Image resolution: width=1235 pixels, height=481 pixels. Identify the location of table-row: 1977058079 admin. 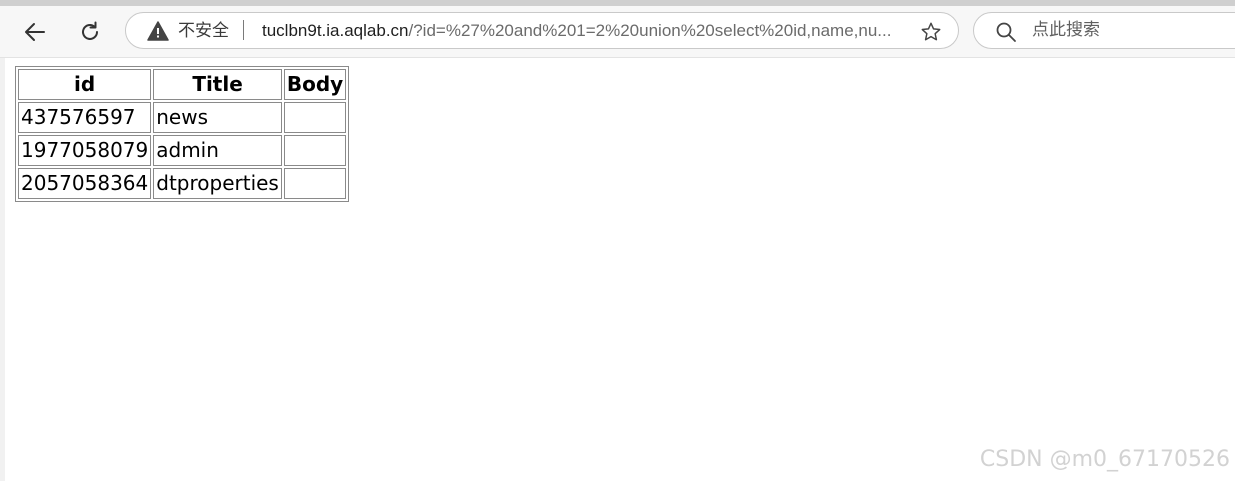
(182, 150).